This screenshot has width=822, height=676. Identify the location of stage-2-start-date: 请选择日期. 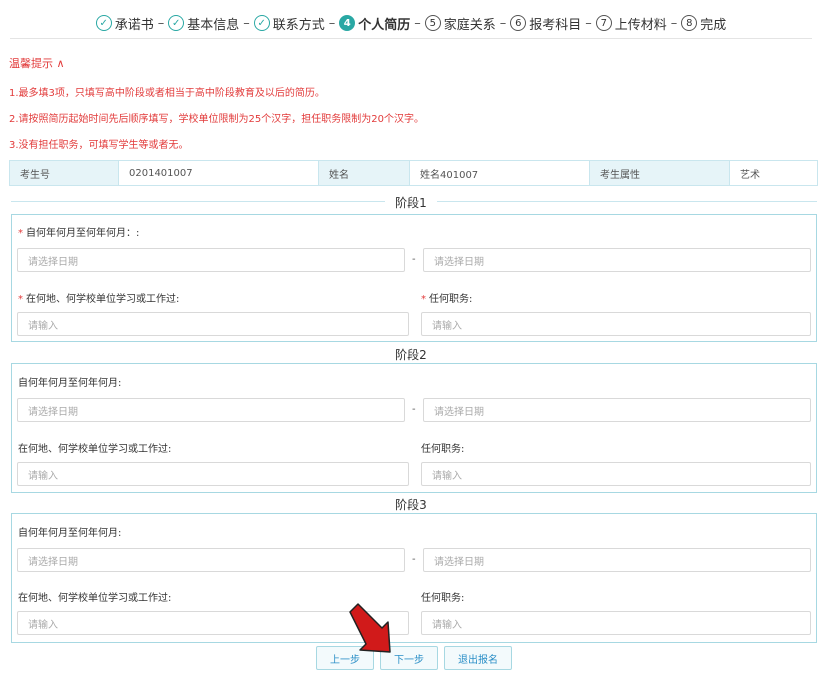
(211, 410).